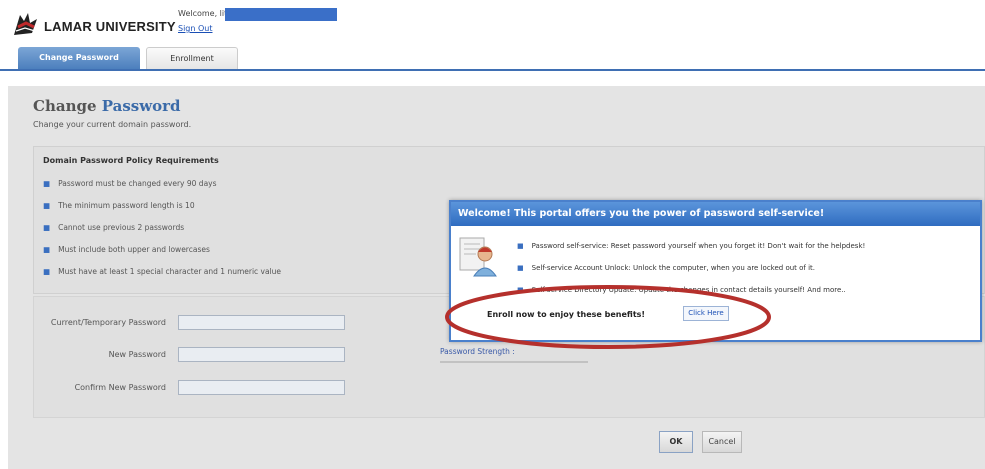 The width and height of the screenshot is (985, 469). What do you see at coordinates (137, 354) in the screenshot?
I see `new-password-label: New Password` at bounding box center [137, 354].